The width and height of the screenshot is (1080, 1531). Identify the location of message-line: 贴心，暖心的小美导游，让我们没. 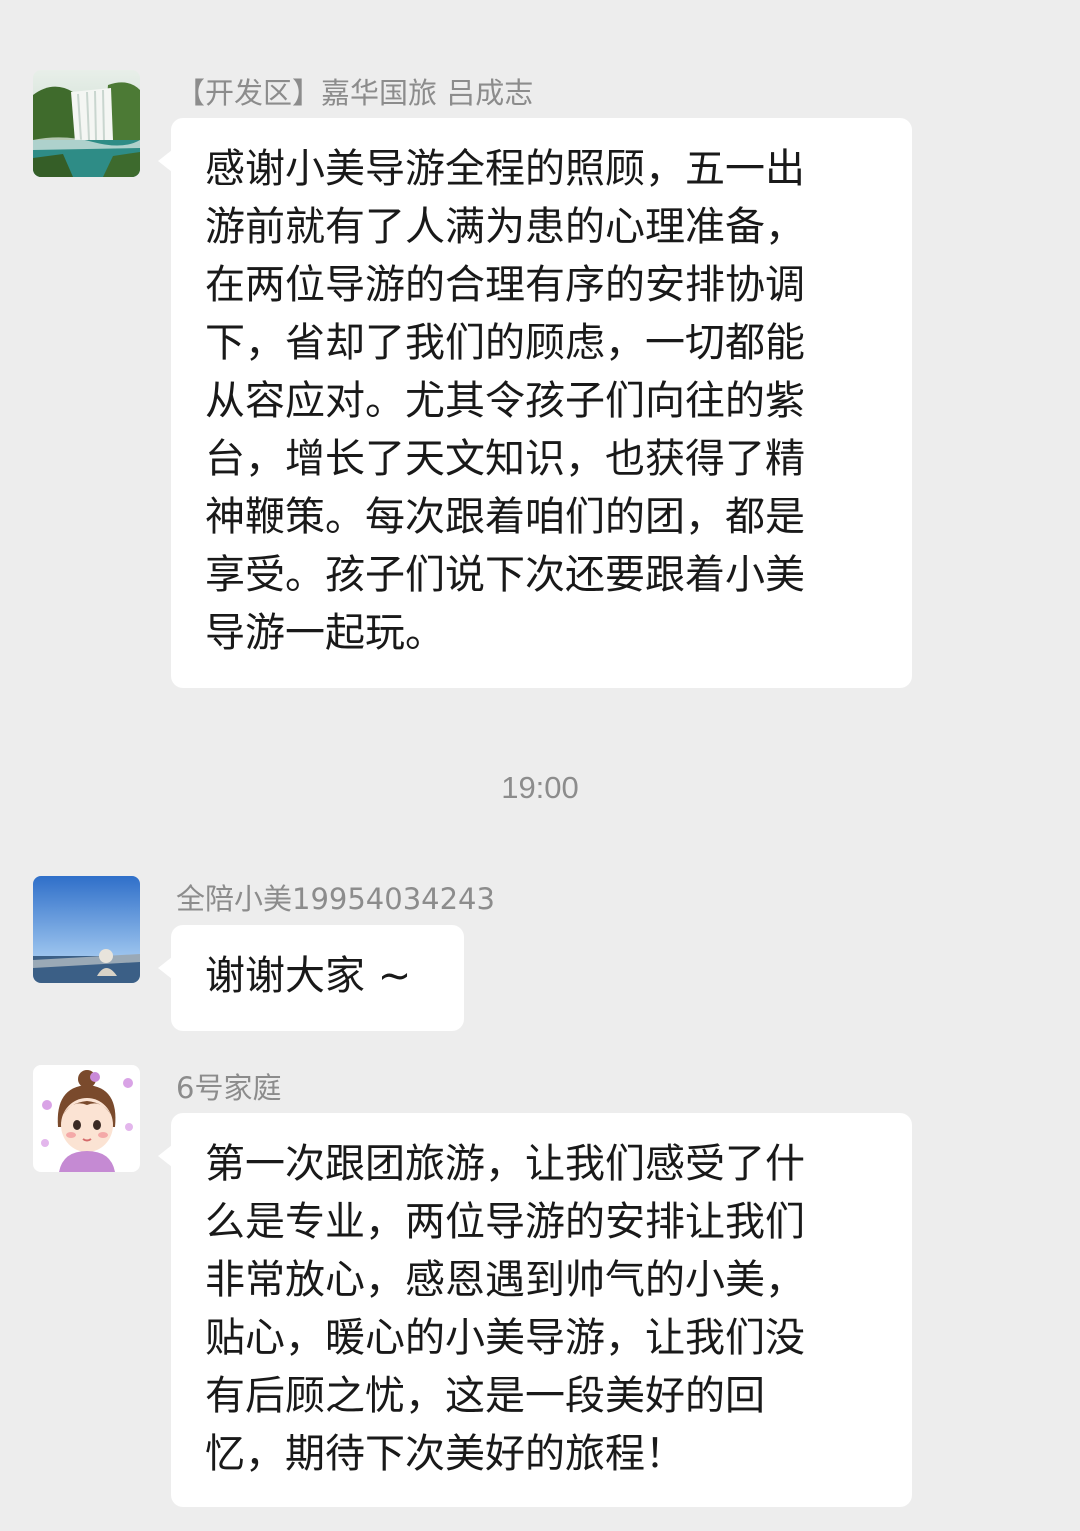
(505, 1338).